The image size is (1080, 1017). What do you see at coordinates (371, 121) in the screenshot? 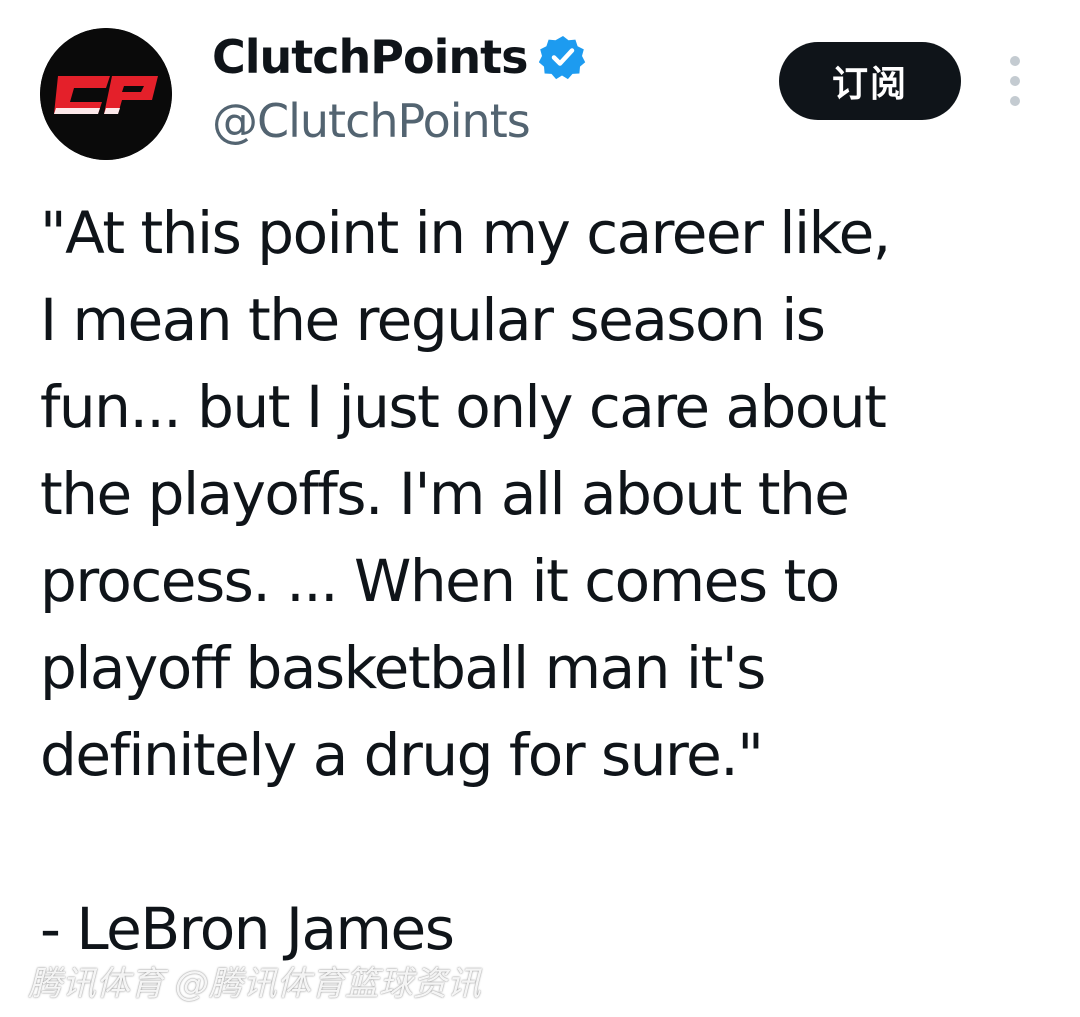
I see `author-handle: @ClutchPoints` at bounding box center [371, 121].